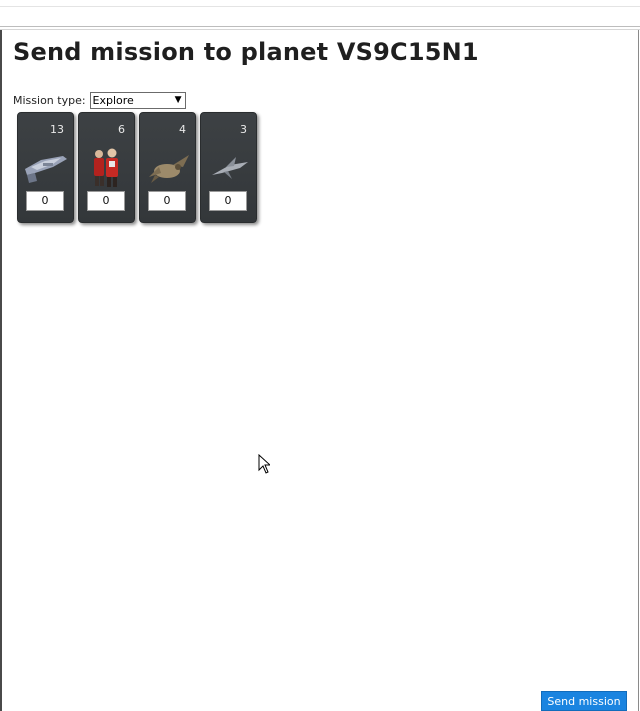 The width and height of the screenshot is (640, 711). I want to click on beast-icon, so click(169, 169).